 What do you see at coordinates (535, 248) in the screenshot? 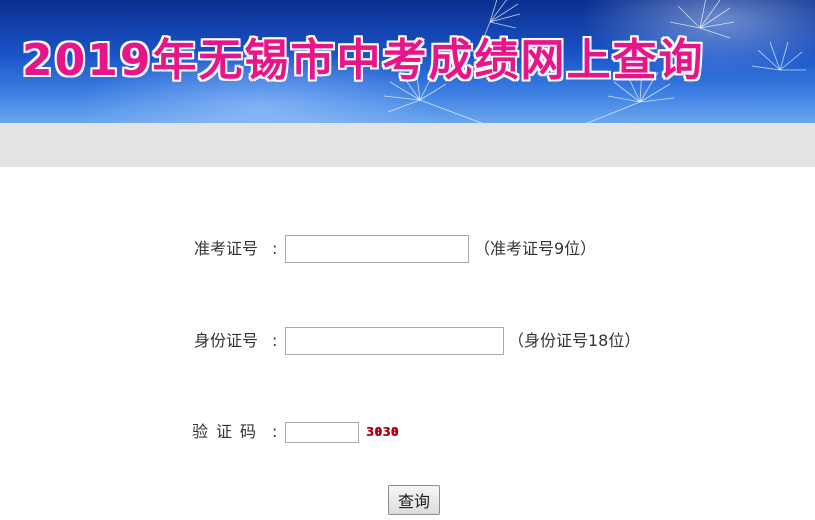
I see `exam-id-hint: （准考证号9位）` at bounding box center [535, 248].